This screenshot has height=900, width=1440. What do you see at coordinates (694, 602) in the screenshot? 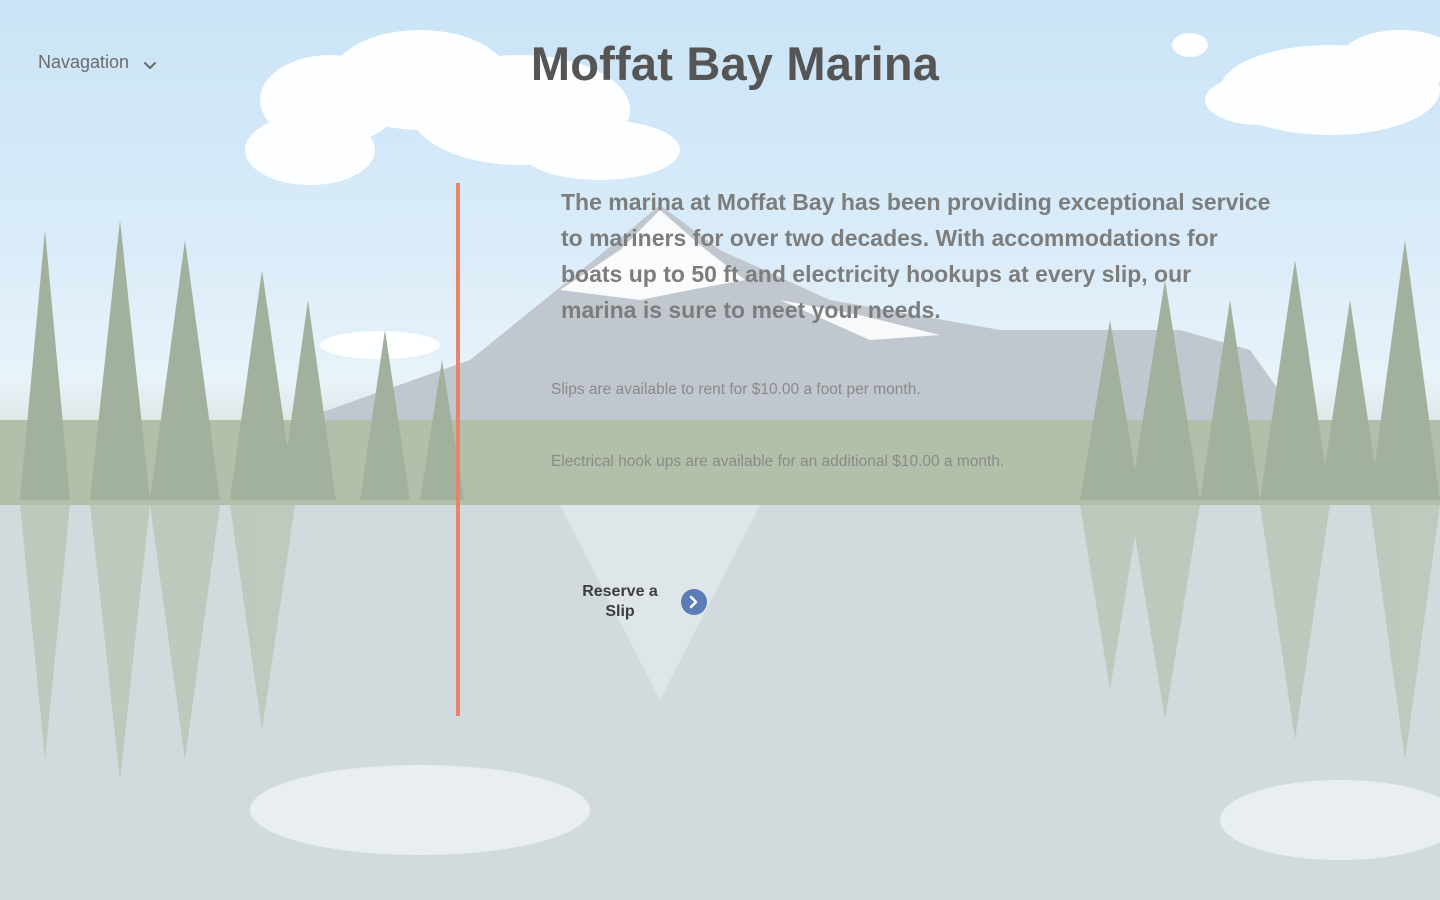
I see `chevron-right-circle-icon` at bounding box center [694, 602].